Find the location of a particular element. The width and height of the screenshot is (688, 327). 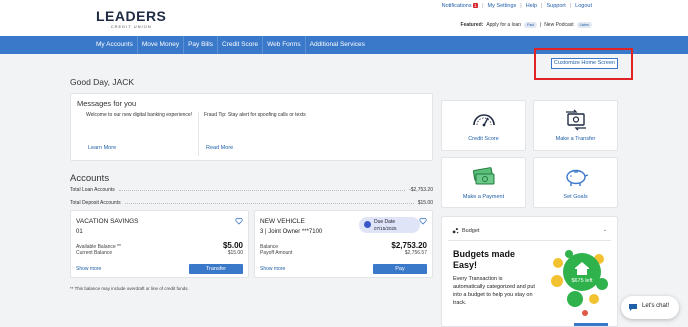

credit-score-tile: Credit Score is located at coordinates (483, 125).